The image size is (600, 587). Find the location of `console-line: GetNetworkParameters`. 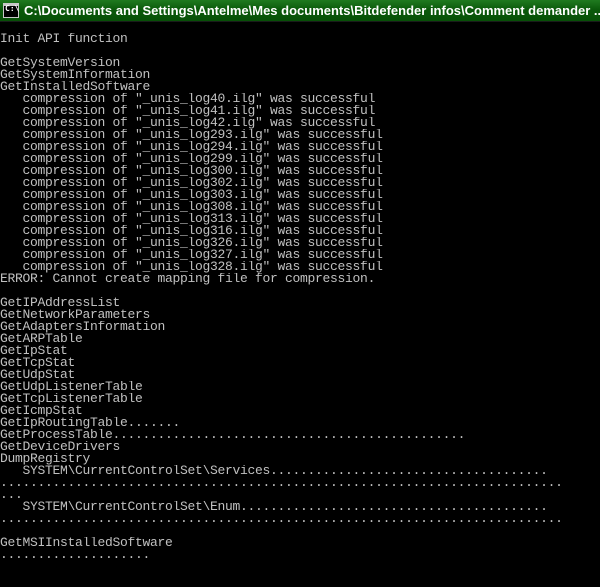

console-line: GetNetworkParameters is located at coordinates (75, 315).